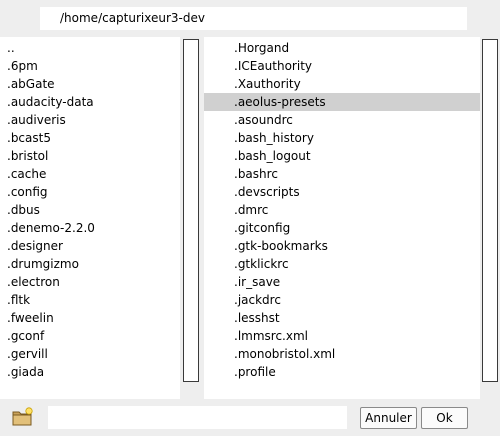  Describe the element at coordinates (90, 102) in the screenshot. I see `directory-item: .audacity-data` at that location.